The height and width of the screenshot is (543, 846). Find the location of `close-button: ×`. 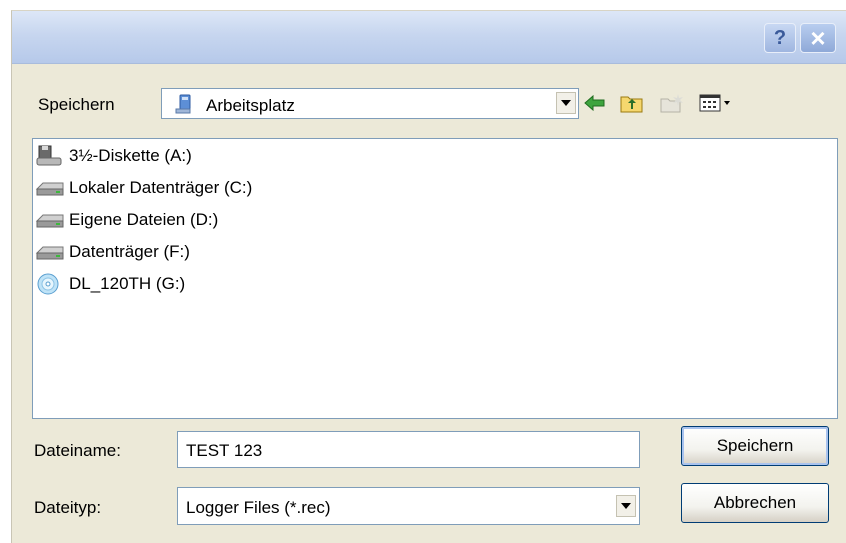

close-button: × is located at coordinates (818, 38).